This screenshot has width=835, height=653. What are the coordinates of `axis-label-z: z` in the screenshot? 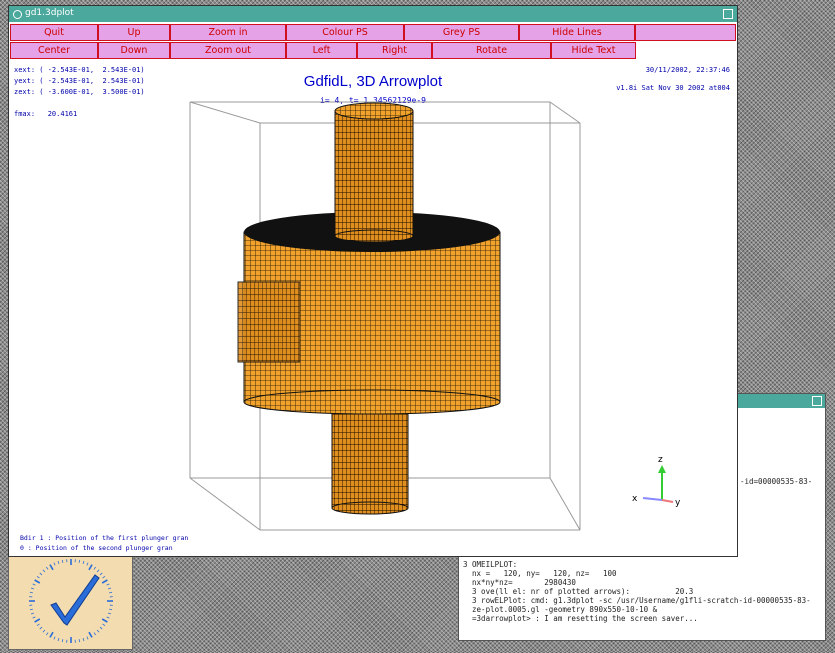 It's located at (660, 460).